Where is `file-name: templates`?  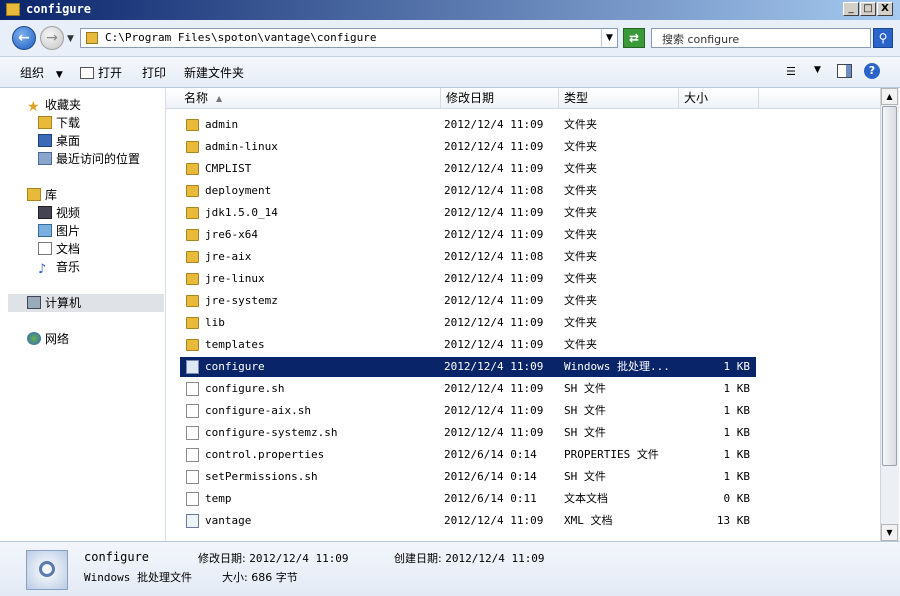 file-name: templates is located at coordinates (235, 344).